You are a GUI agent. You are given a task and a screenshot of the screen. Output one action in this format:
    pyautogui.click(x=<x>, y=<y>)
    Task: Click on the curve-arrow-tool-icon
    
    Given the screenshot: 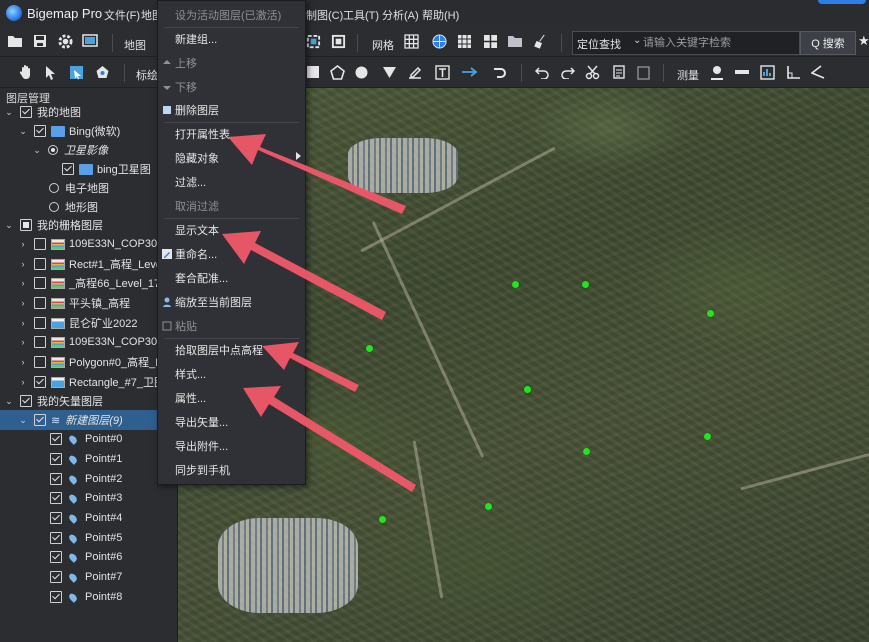 What is the action you would take?
    pyautogui.click(x=499, y=72)
    